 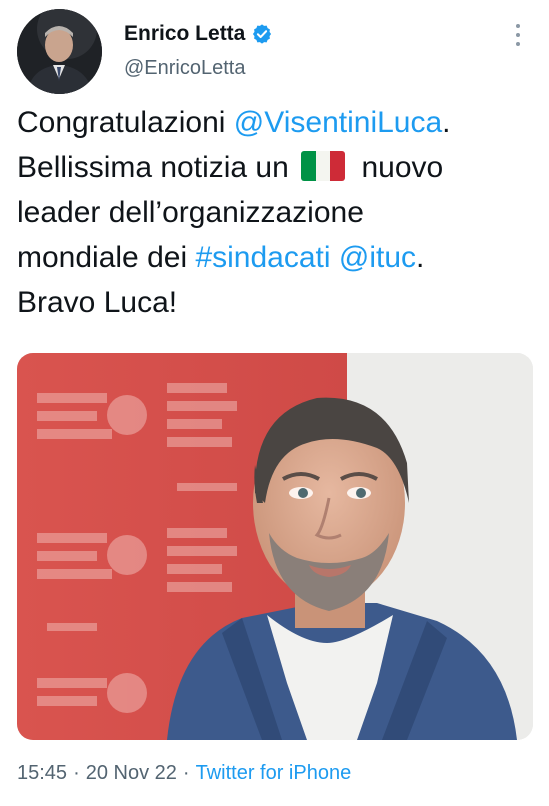 I want to click on author-handle: @EnricoLetta, so click(x=184, y=68).